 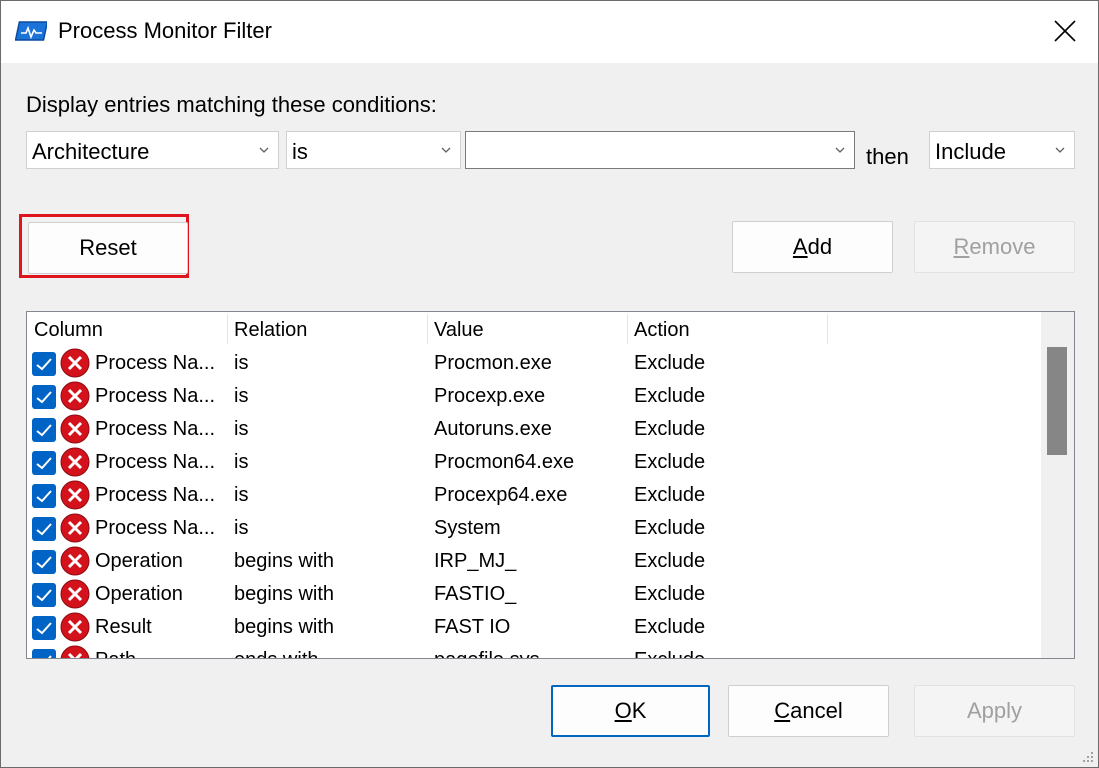 I want to click on cell-value: System, so click(x=467, y=528).